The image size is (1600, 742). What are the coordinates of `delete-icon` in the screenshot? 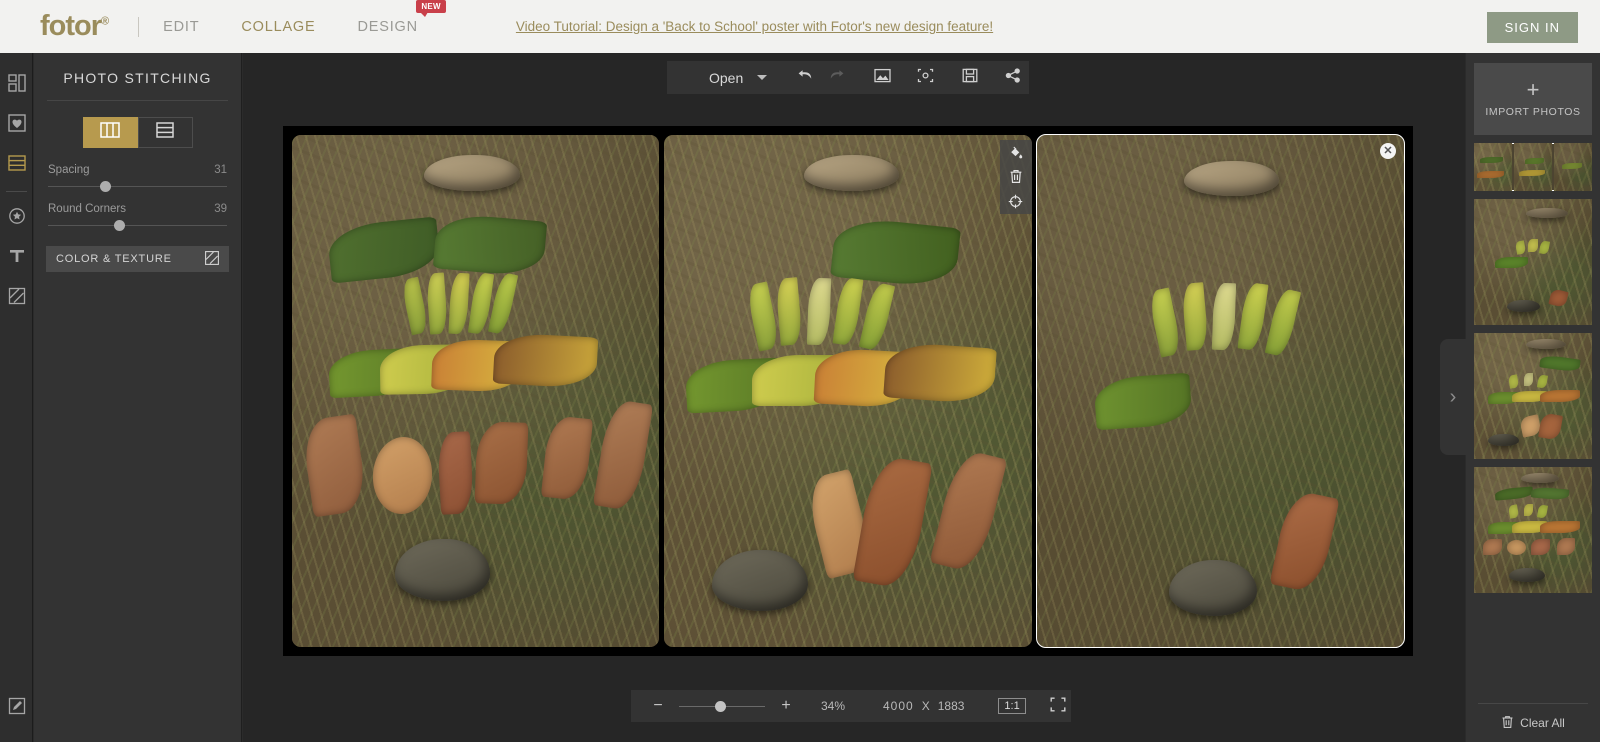 It's located at (1016, 176).